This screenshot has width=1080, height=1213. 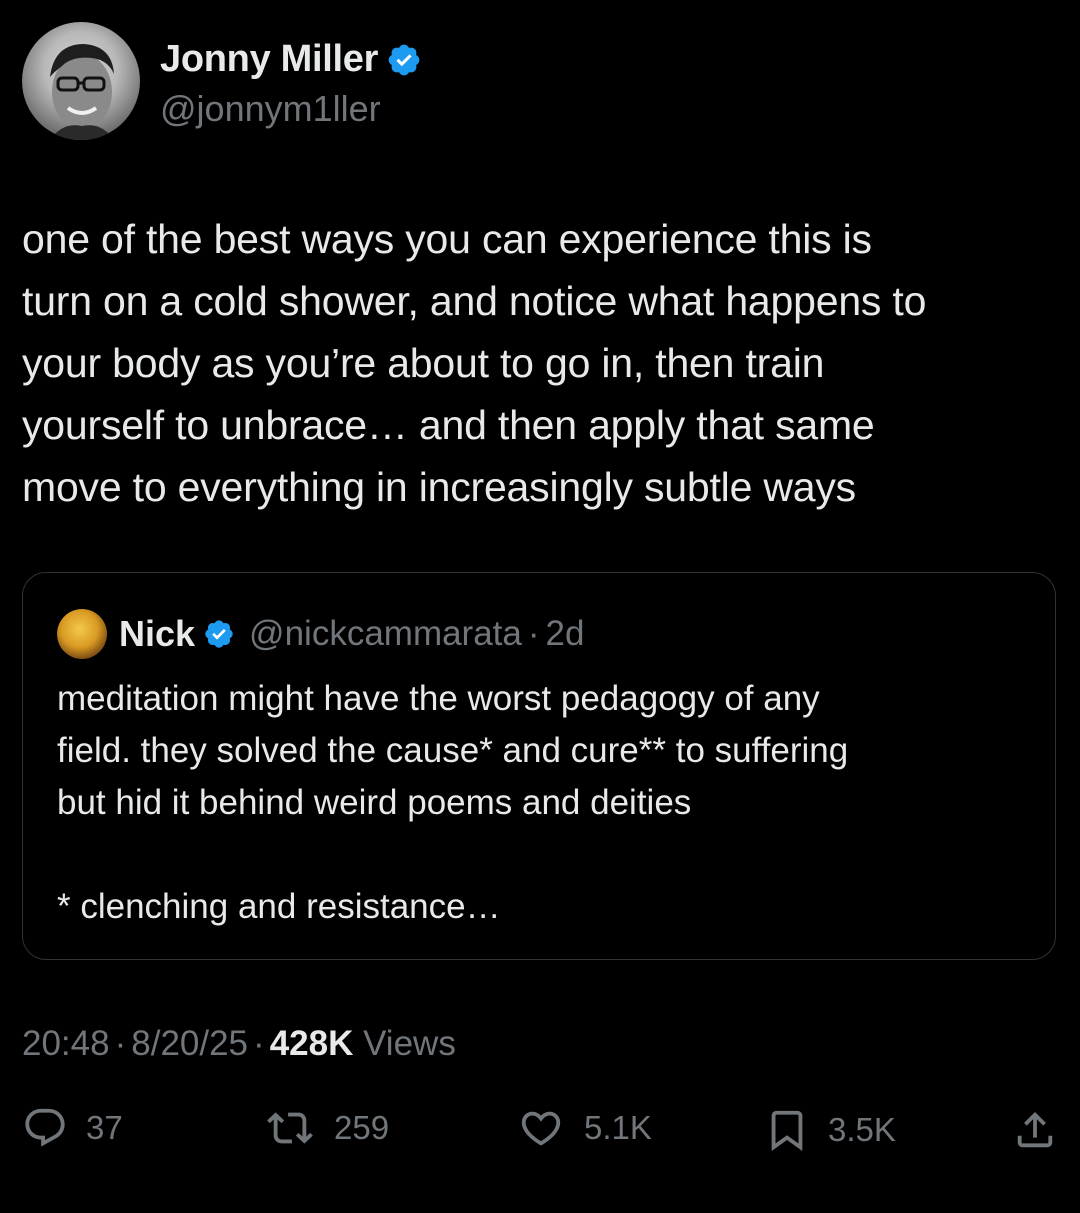 What do you see at coordinates (565, 634) in the screenshot?
I see `quoted-tweet-age: 2d` at bounding box center [565, 634].